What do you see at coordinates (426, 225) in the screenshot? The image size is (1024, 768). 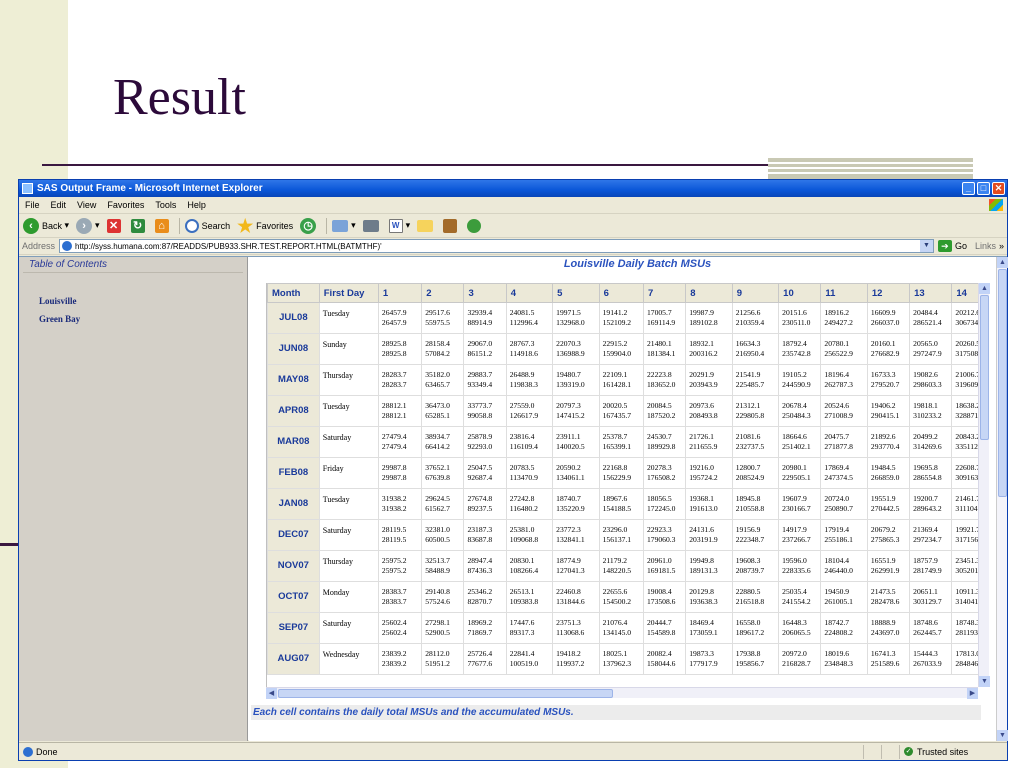 I see `folder-button` at bounding box center [426, 225].